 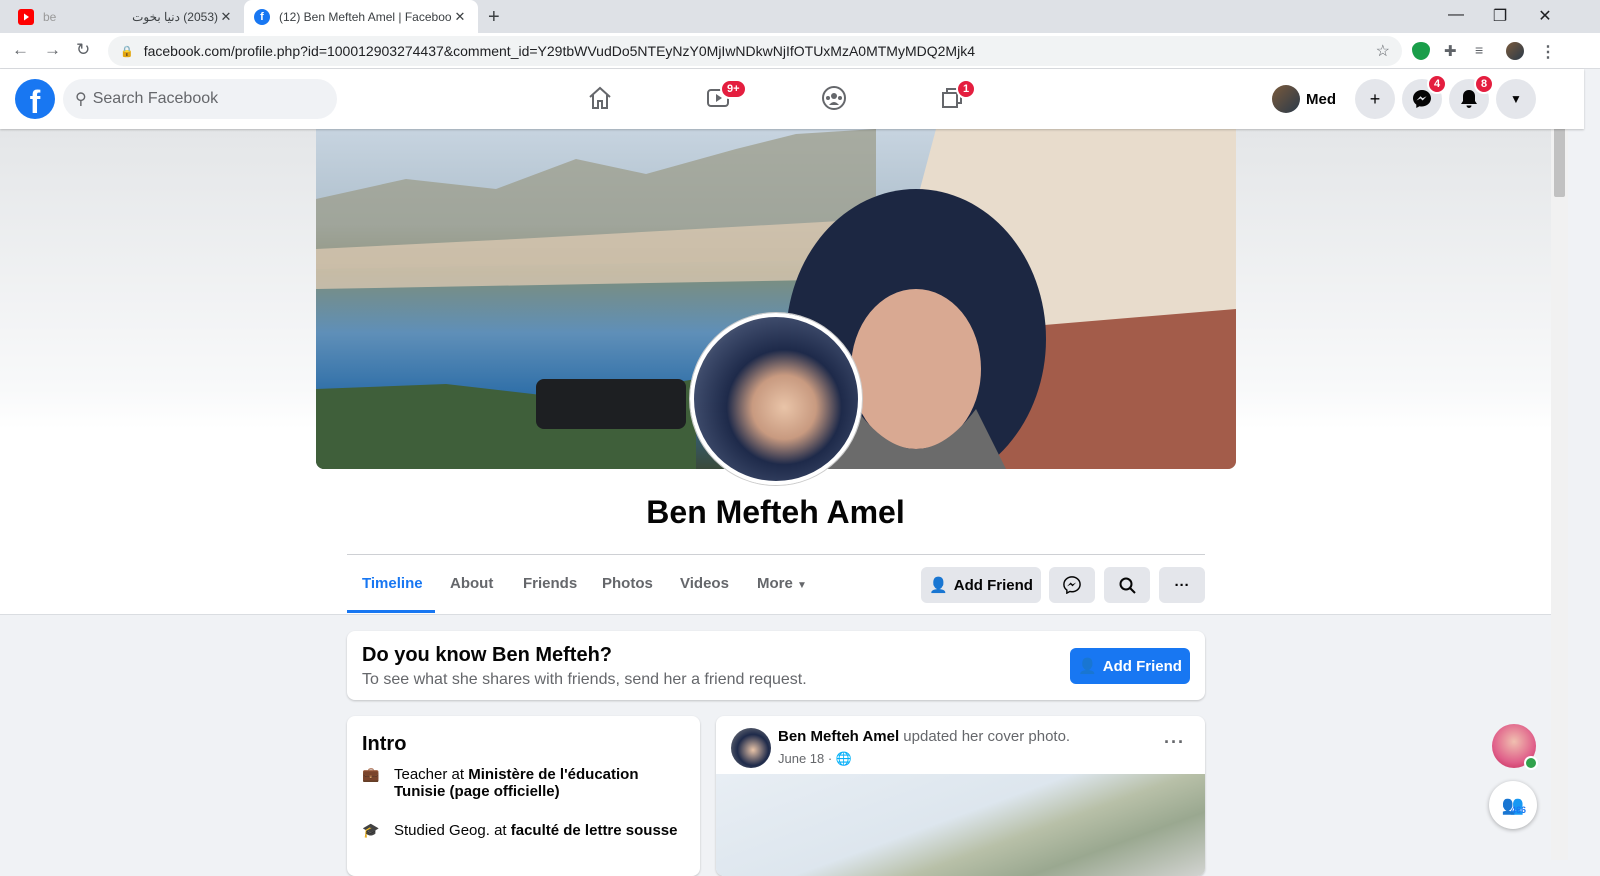 What do you see at coordinates (1484, 51) in the screenshot?
I see `media-control-icon: ≡` at bounding box center [1484, 51].